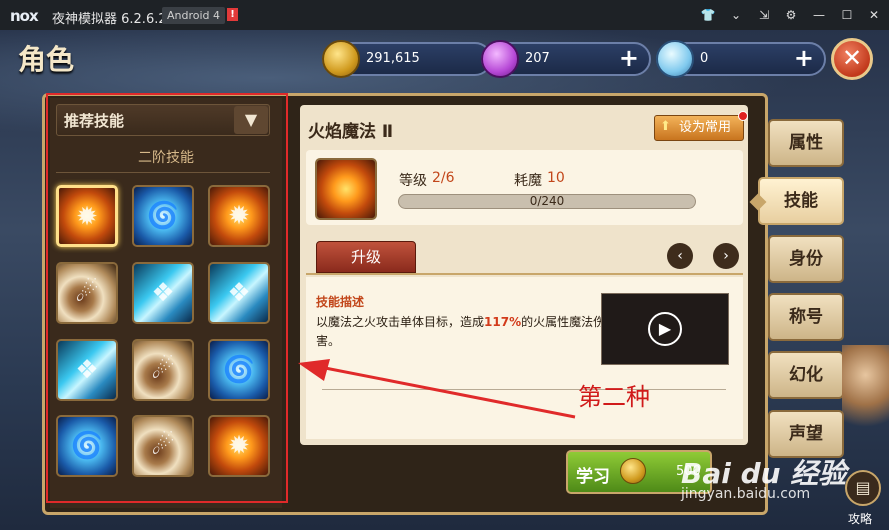 This screenshot has height=530, width=889. I want to click on annotation-text: 第二种, so click(614, 397).